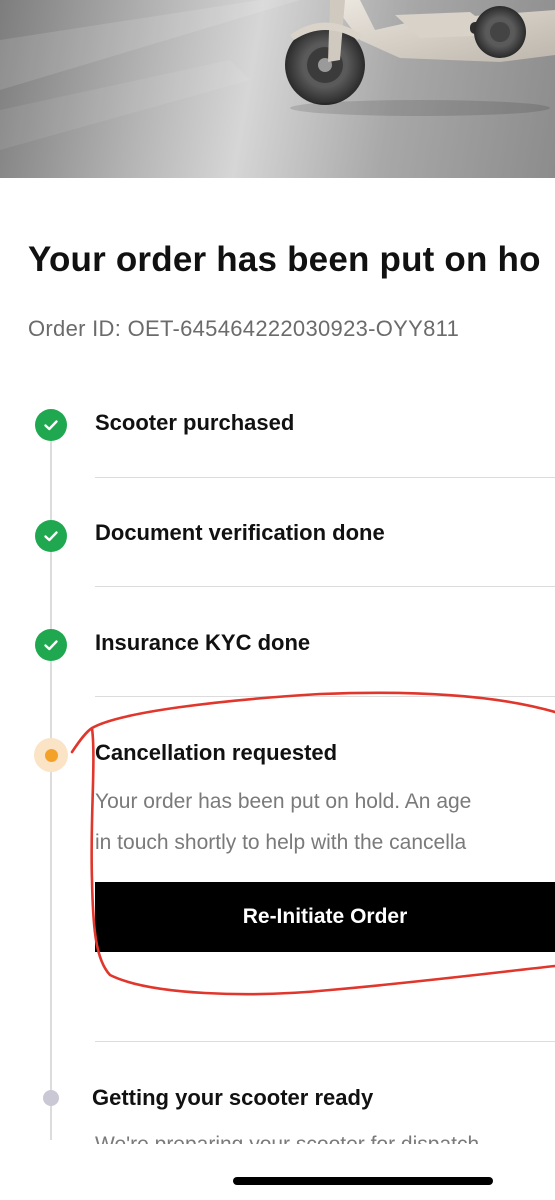 This screenshot has height=1200, width=555. I want to click on current-dot, so click(51, 755).